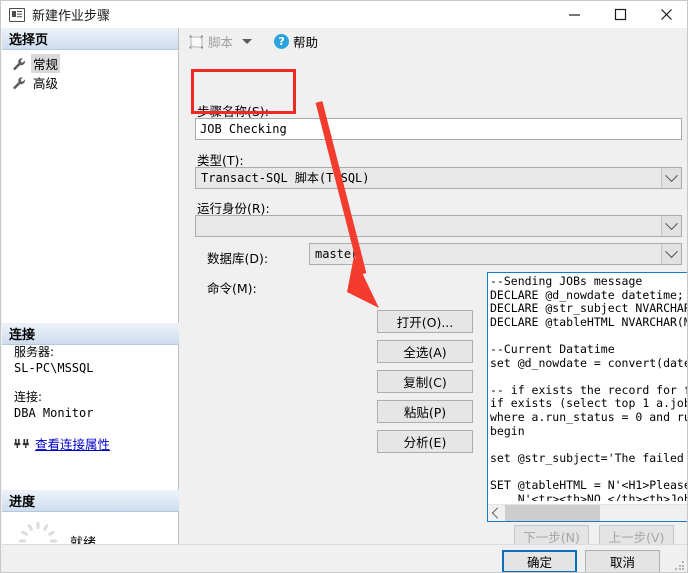  What do you see at coordinates (344, 558) in the screenshot?
I see `dialog-footer: https://blog.csdn.net/q0010612?24 确定 取消` at bounding box center [344, 558].